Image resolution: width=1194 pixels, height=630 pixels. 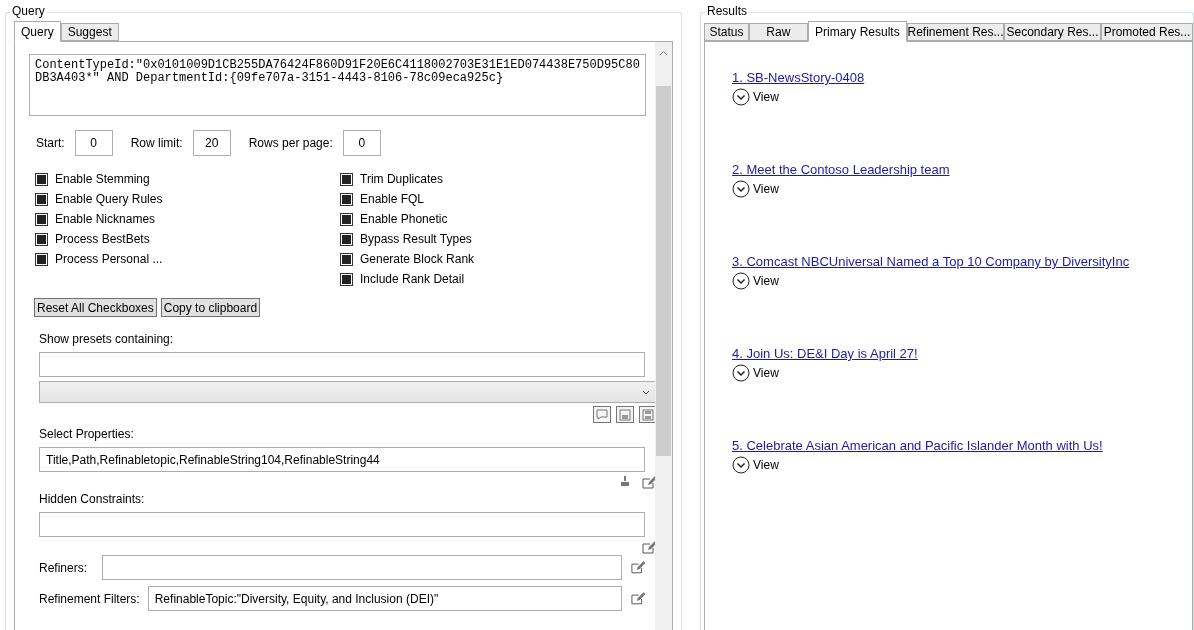 What do you see at coordinates (362, 567) in the screenshot?
I see `refiners-field` at bounding box center [362, 567].